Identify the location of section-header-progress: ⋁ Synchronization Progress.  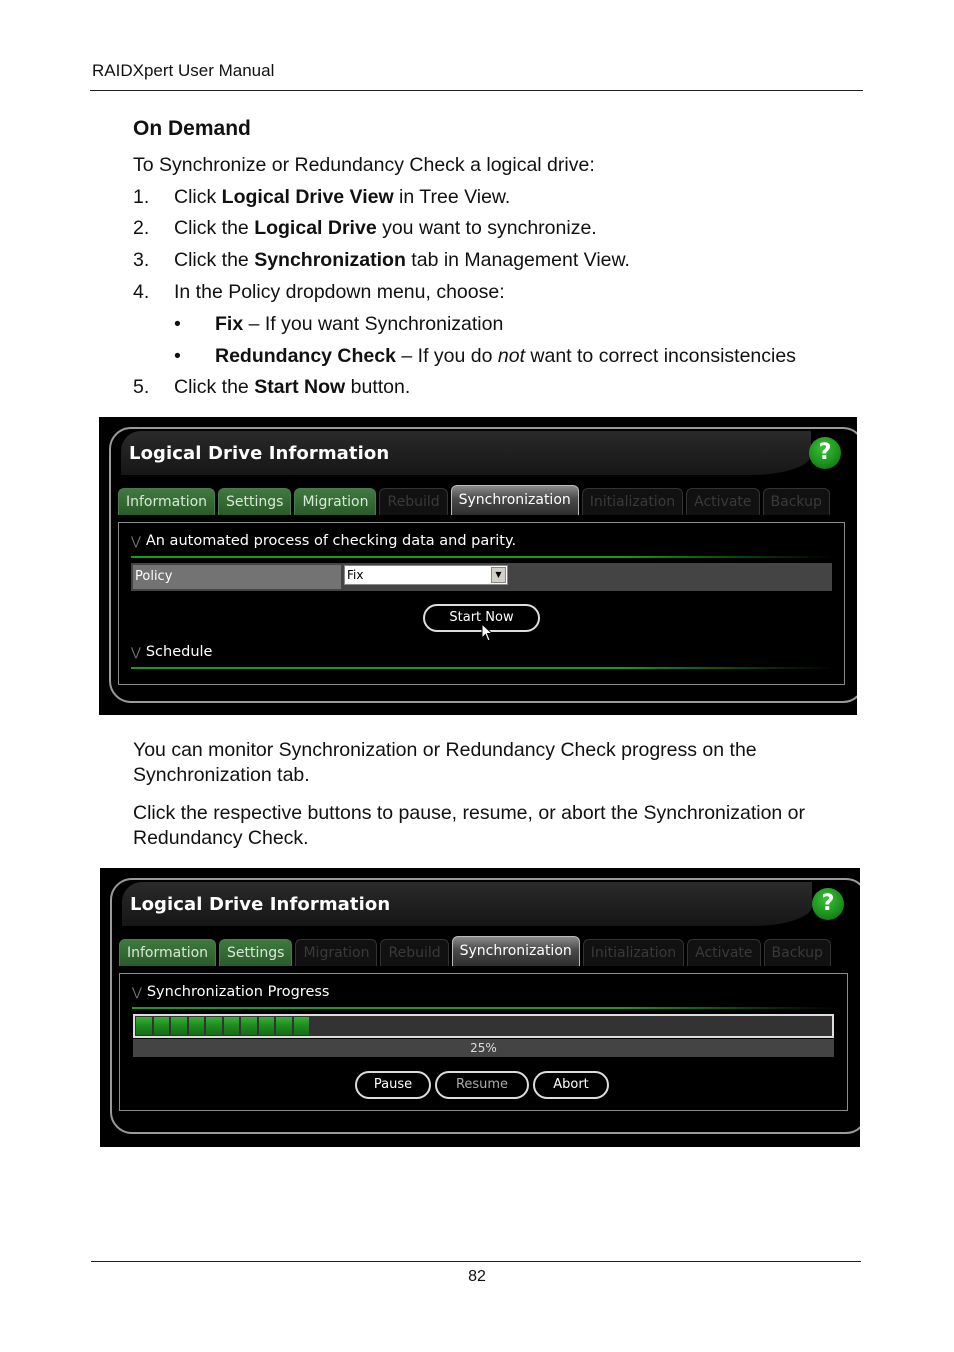
(230, 992).